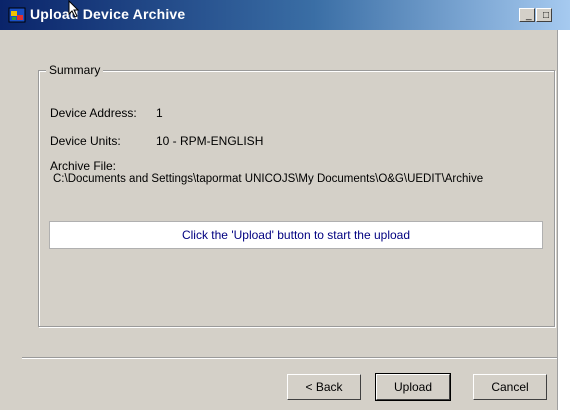 This screenshot has height=410, width=570. Describe the element at coordinates (324, 387) in the screenshot. I see `back-button: < Back` at that location.